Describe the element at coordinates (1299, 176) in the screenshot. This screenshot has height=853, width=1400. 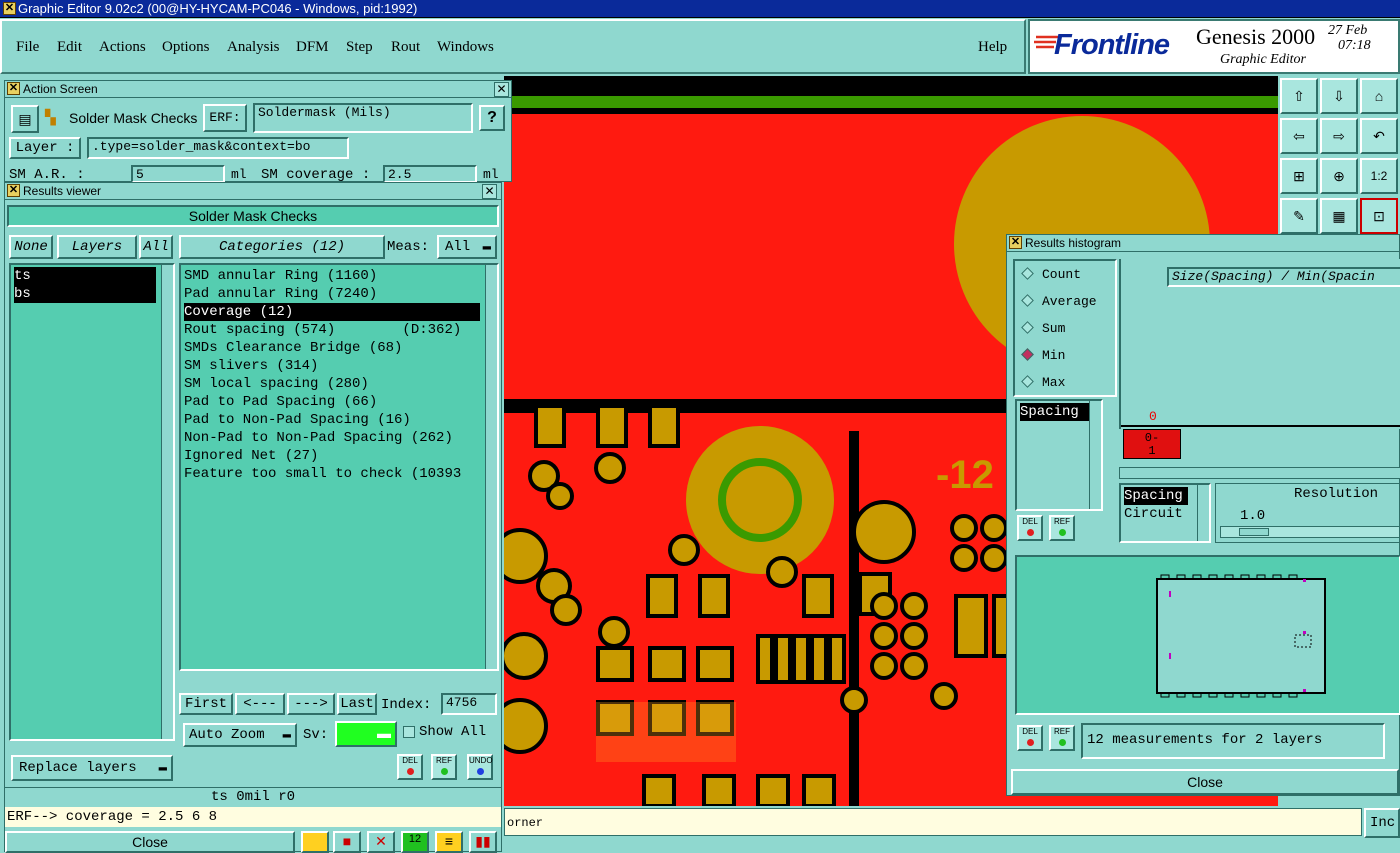
I see `zoom-fit-icon: ⊞` at that location.